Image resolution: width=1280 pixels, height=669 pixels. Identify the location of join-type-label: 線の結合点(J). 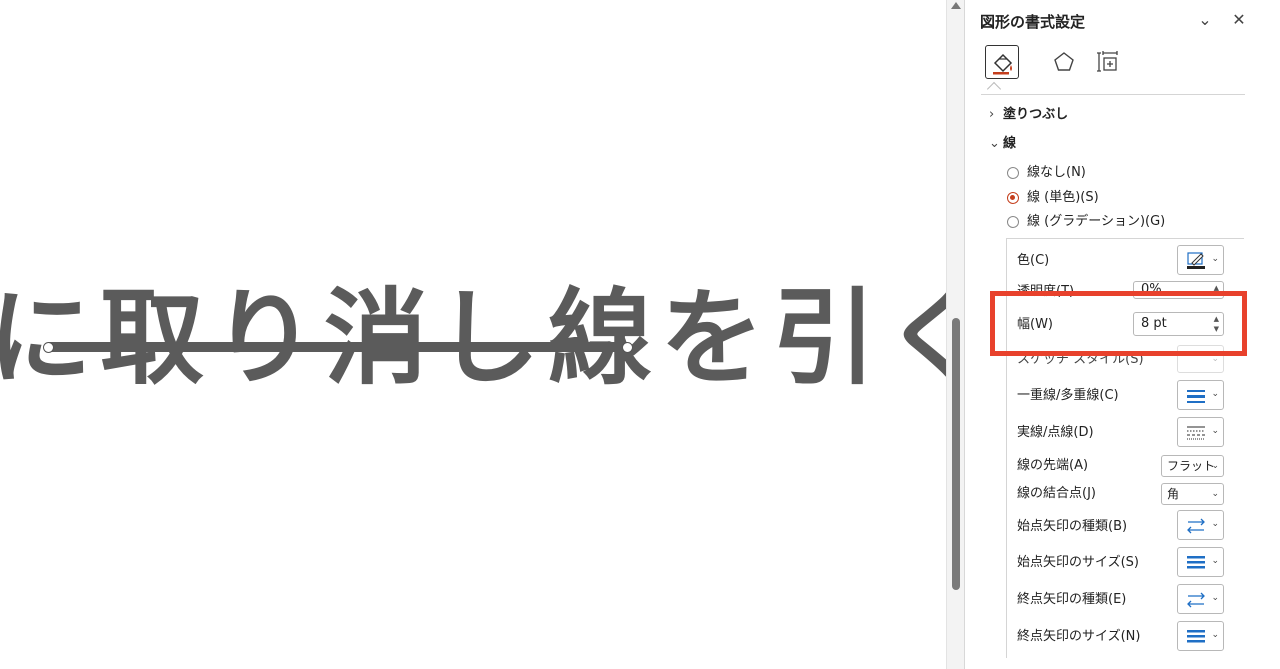
(1056, 493).